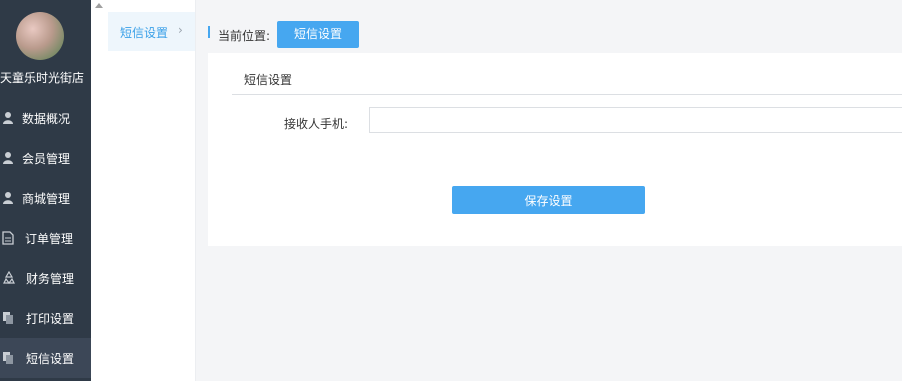  What do you see at coordinates (635, 120) in the screenshot?
I see `phone-input` at bounding box center [635, 120].